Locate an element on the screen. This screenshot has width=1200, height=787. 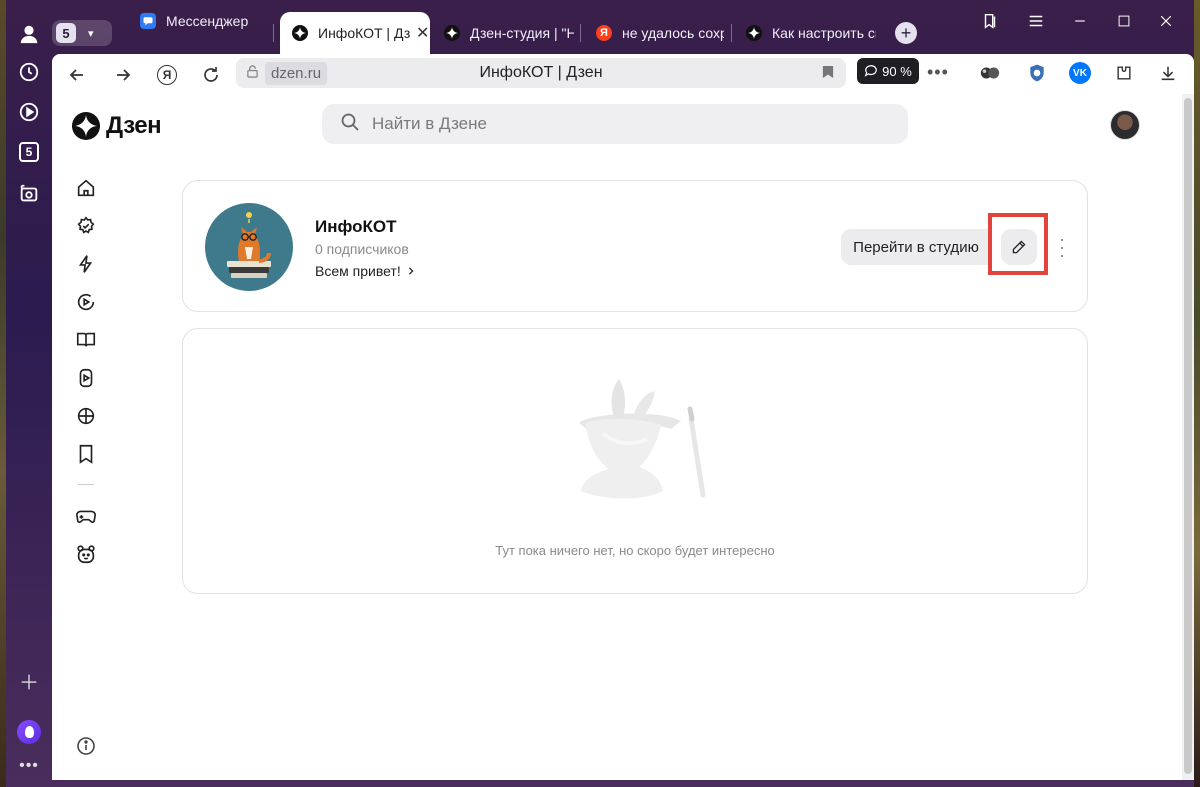
extension-shield-icon is located at coordinates (1037, 73).